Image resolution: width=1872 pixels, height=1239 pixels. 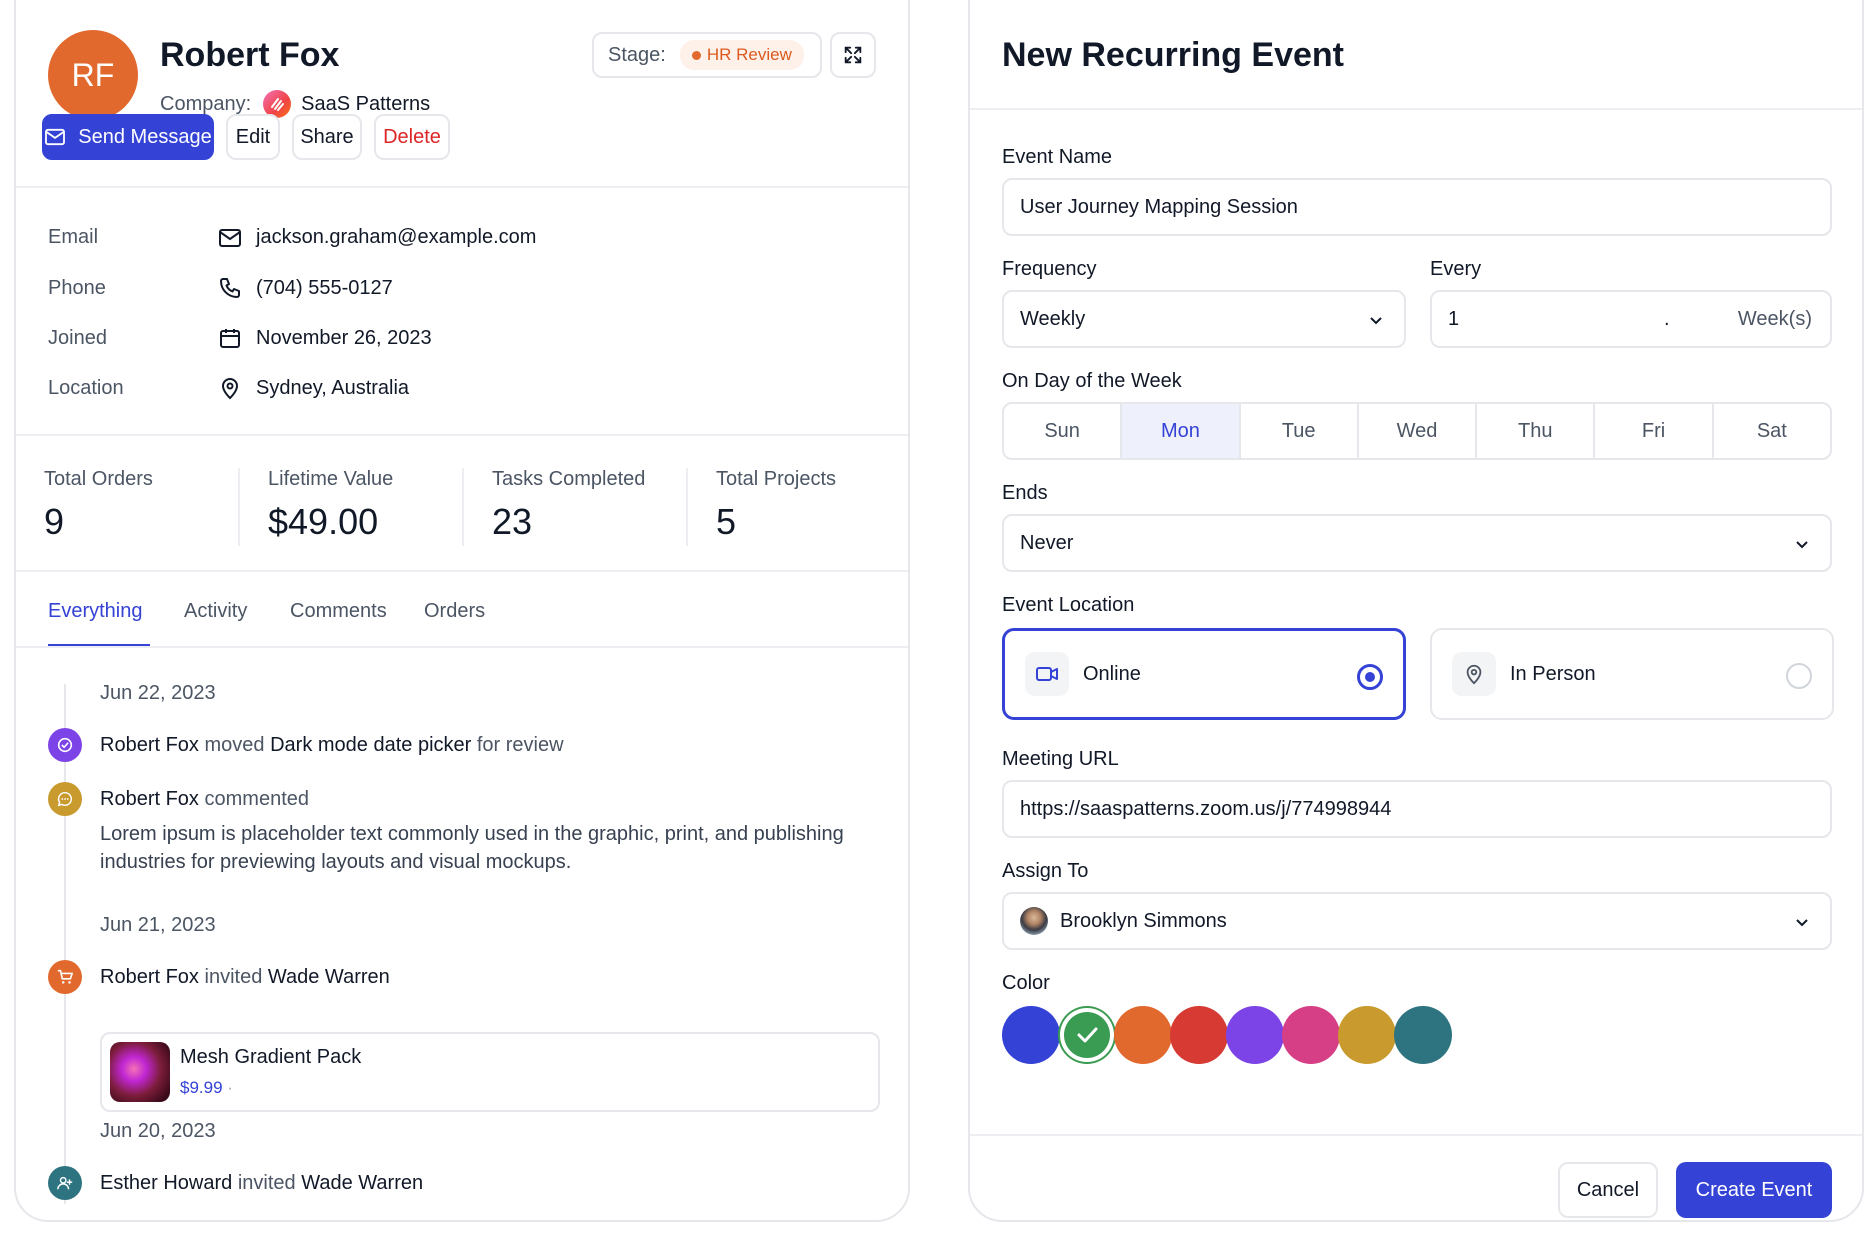 What do you see at coordinates (741, 55) in the screenshot?
I see `stage-badge: HR Review` at bounding box center [741, 55].